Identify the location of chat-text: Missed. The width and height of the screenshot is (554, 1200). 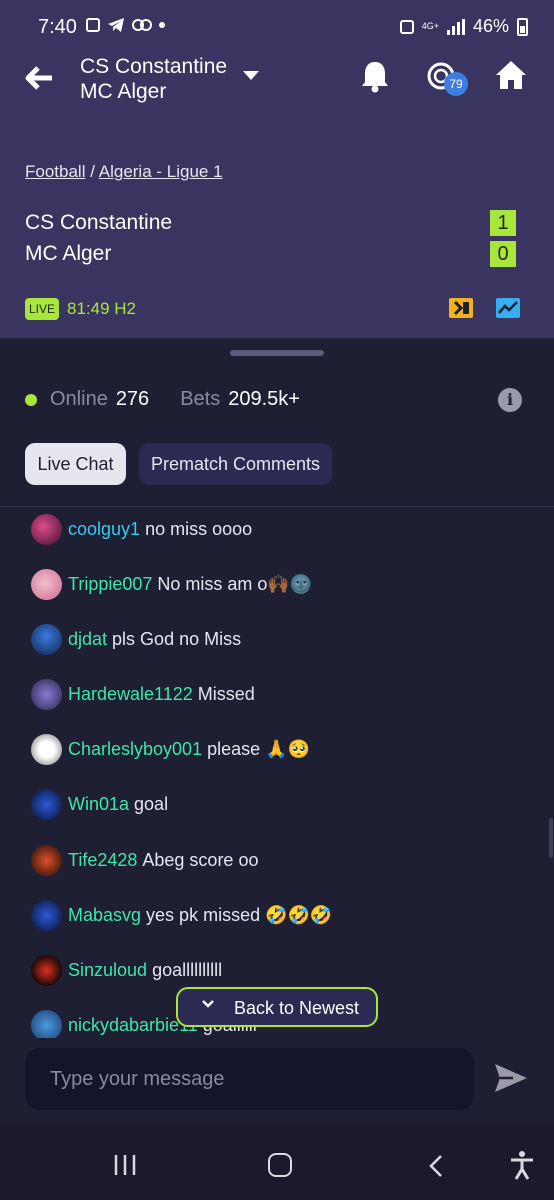
(226, 693).